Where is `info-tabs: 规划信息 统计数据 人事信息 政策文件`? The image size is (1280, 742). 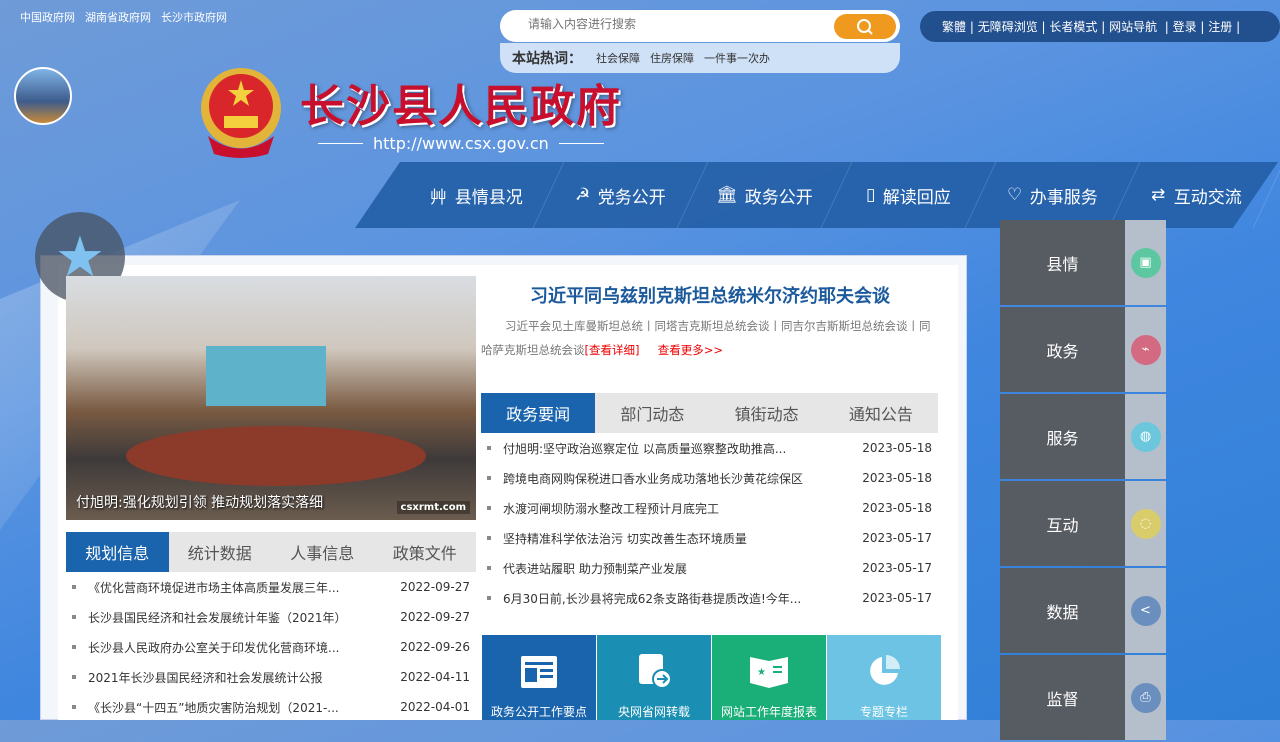
info-tabs: 规划信息 统计数据 人事信息 政策文件 is located at coordinates (271, 552).